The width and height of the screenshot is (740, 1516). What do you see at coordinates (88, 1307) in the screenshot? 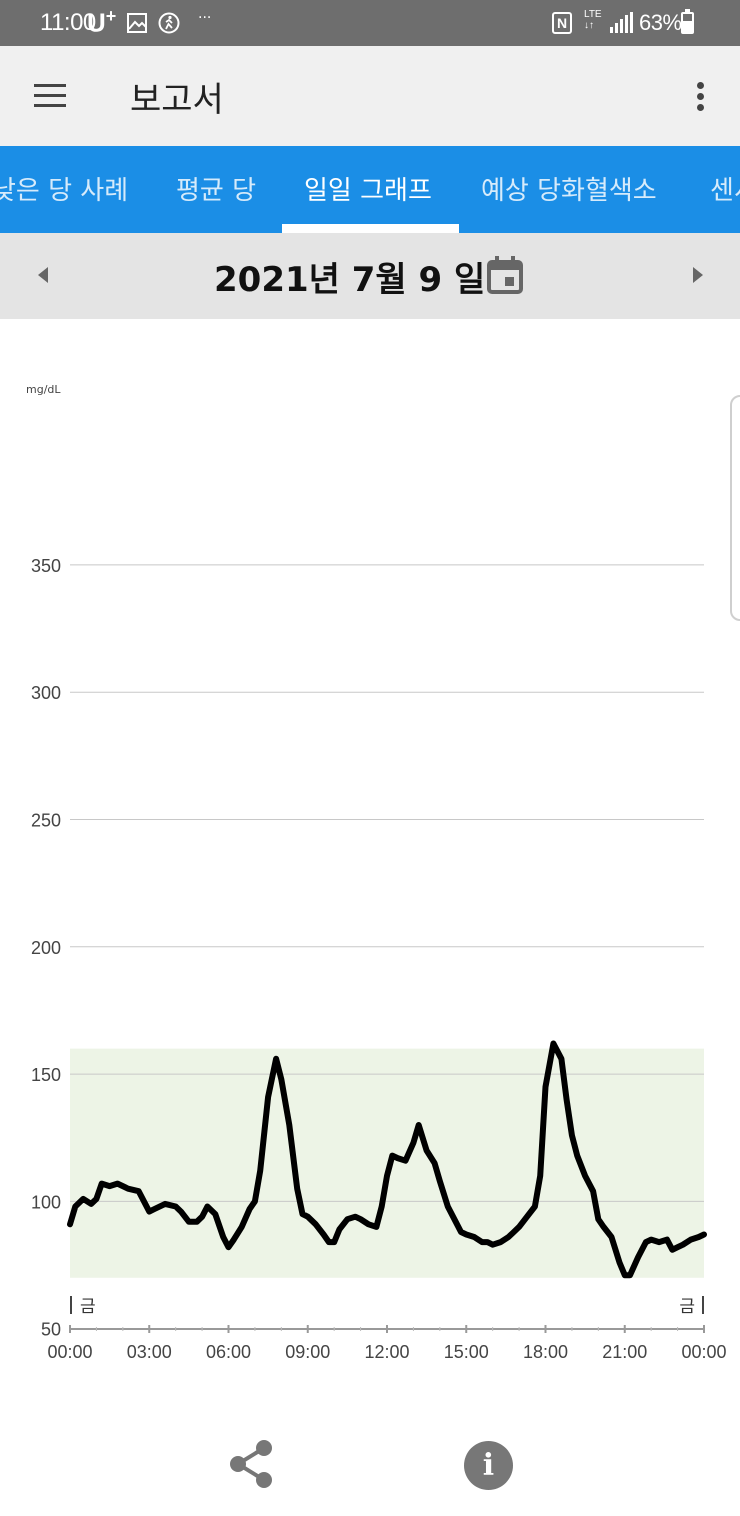
I see `day-label-start: 금` at bounding box center [88, 1307].